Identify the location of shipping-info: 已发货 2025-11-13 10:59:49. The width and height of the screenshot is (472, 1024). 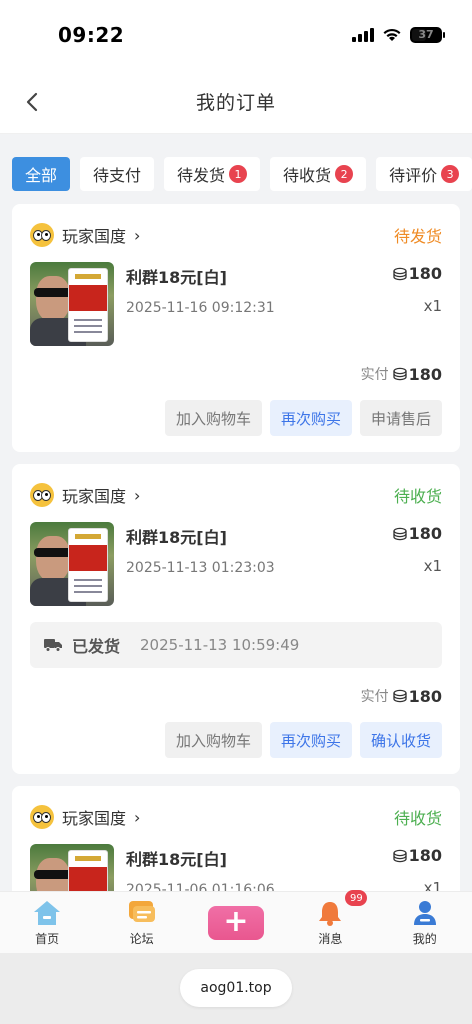
(236, 645).